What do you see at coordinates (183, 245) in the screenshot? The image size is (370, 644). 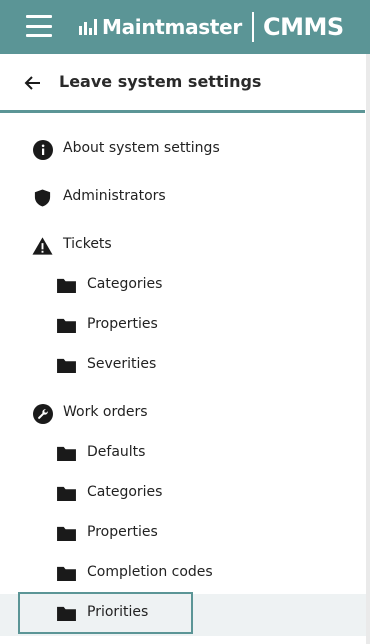 I see `menu-item-tickets: Tickets` at bounding box center [183, 245].